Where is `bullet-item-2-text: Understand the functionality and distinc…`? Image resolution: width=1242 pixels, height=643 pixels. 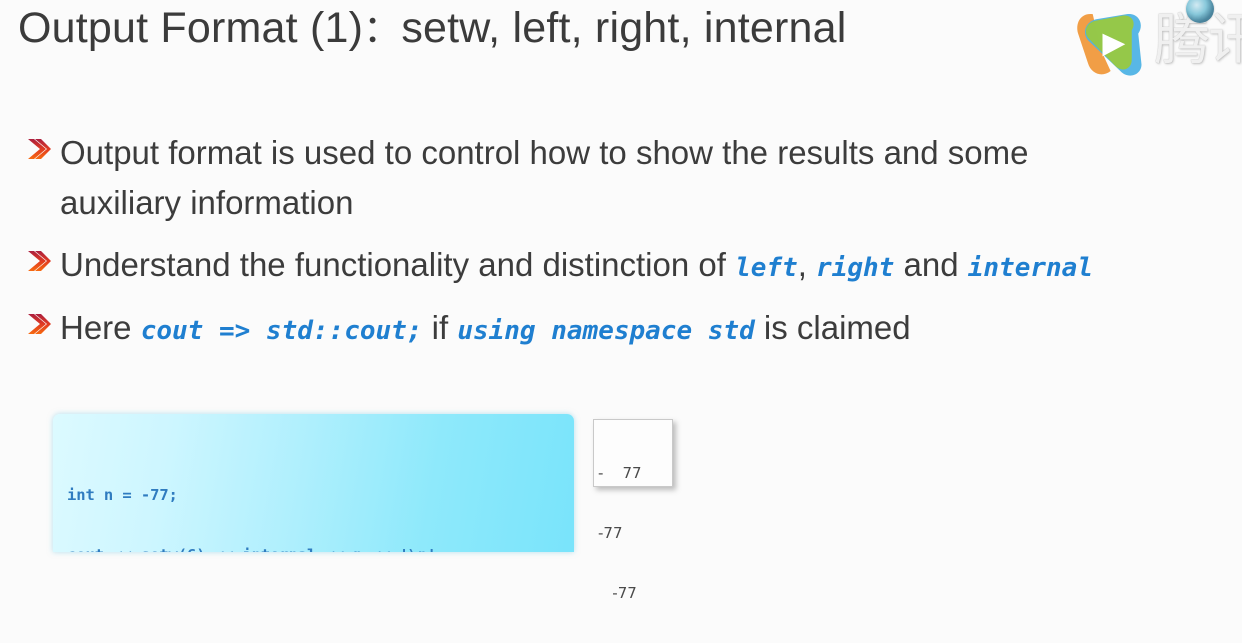 bullet-item-2-text: Understand the functionality and distinc… is located at coordinates (645, 266).